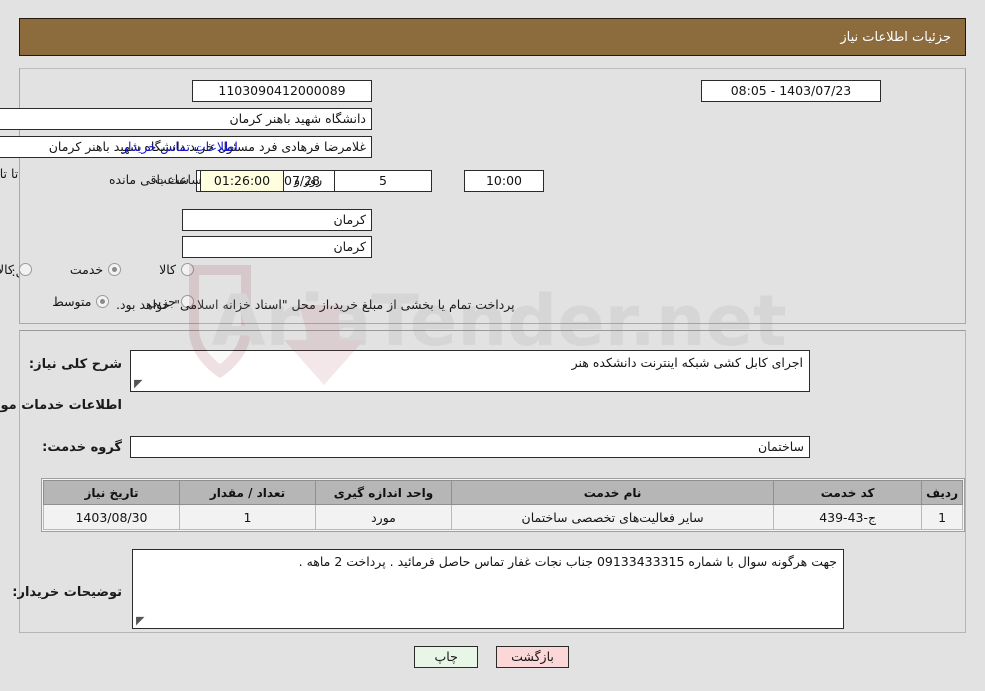  I want to click on window-titlebar: جزئیات اطلاعات نیاز, so click(493, 37).